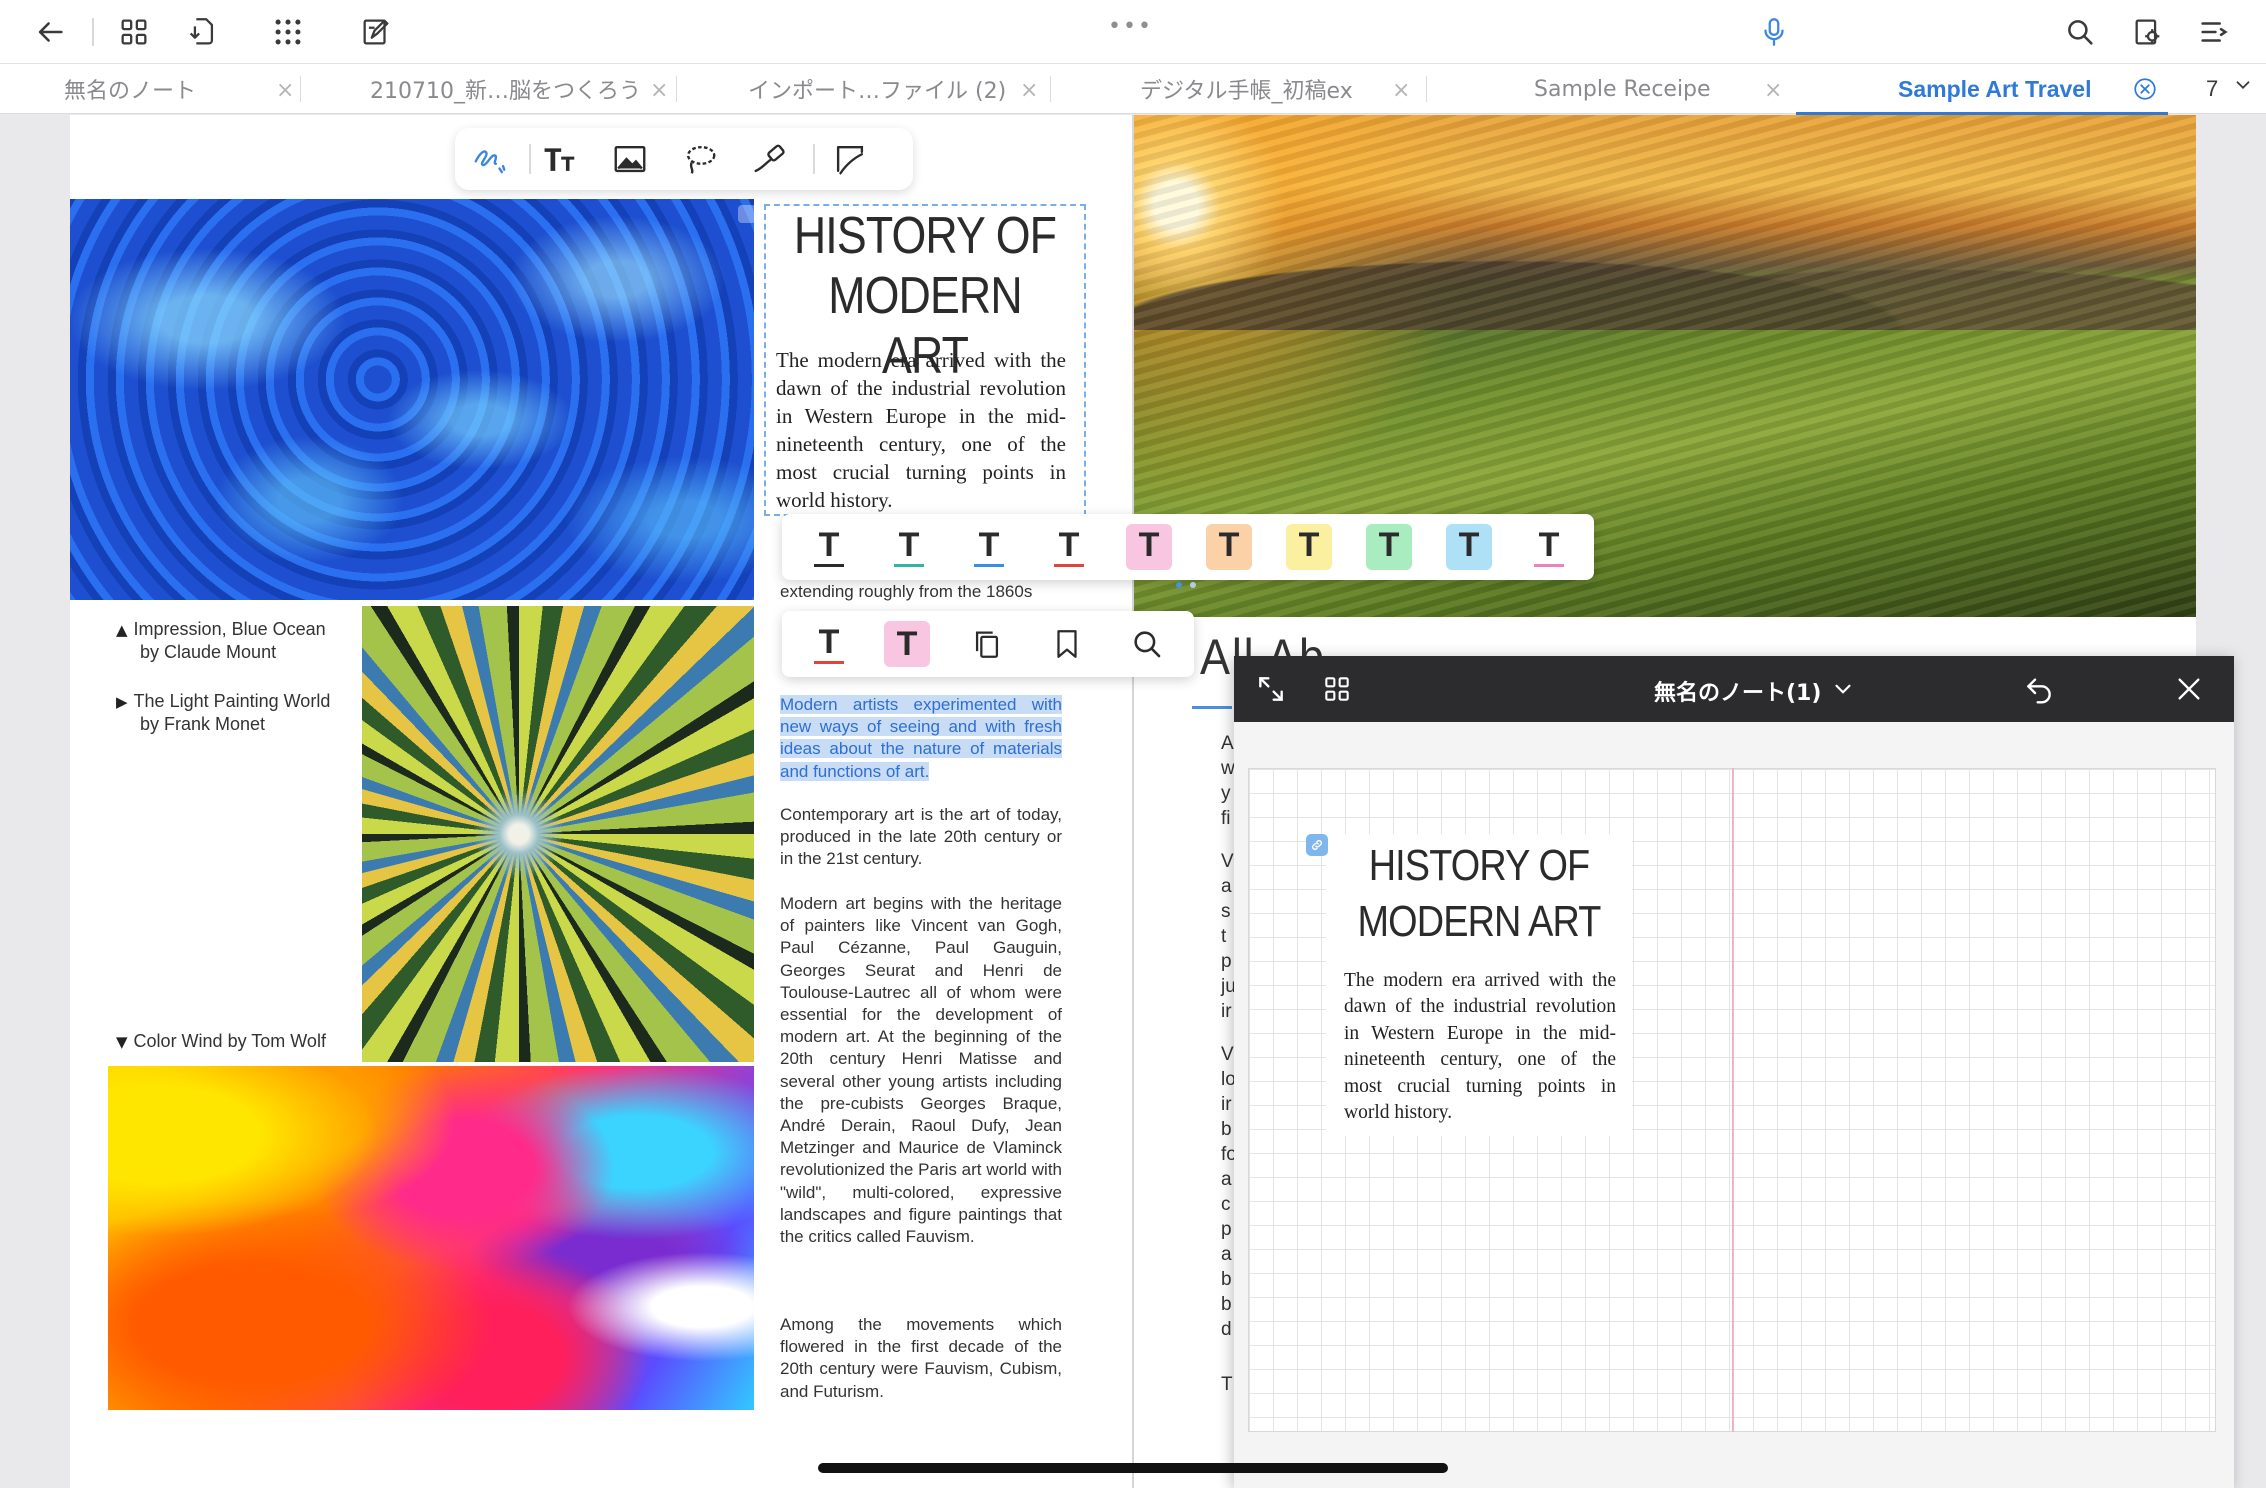 This screenshot has height=1488, width=2266. Describe the element at coordinates (1246, 91) in the screenshot. I see `tab-label: デジタル手帳_初稿ex` at that location.